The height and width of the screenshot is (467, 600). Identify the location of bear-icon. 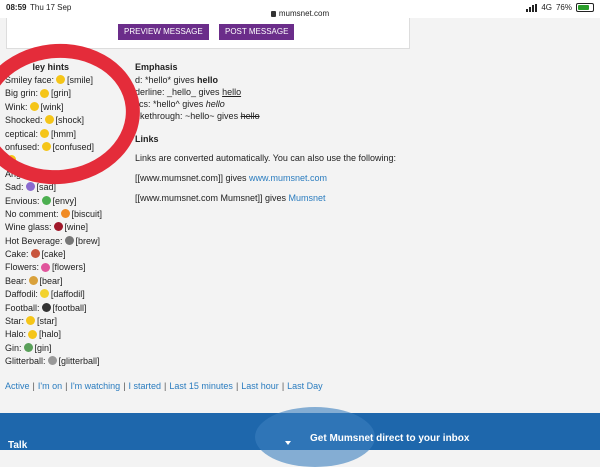
(33, 280).